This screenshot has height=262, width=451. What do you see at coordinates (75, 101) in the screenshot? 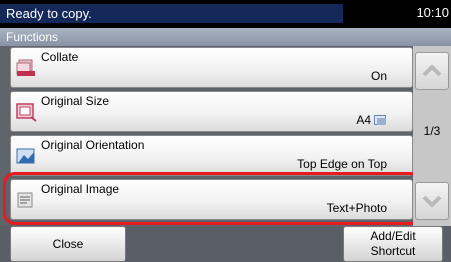
I see `function-label: Original Size` at bounding box center [75, 101].